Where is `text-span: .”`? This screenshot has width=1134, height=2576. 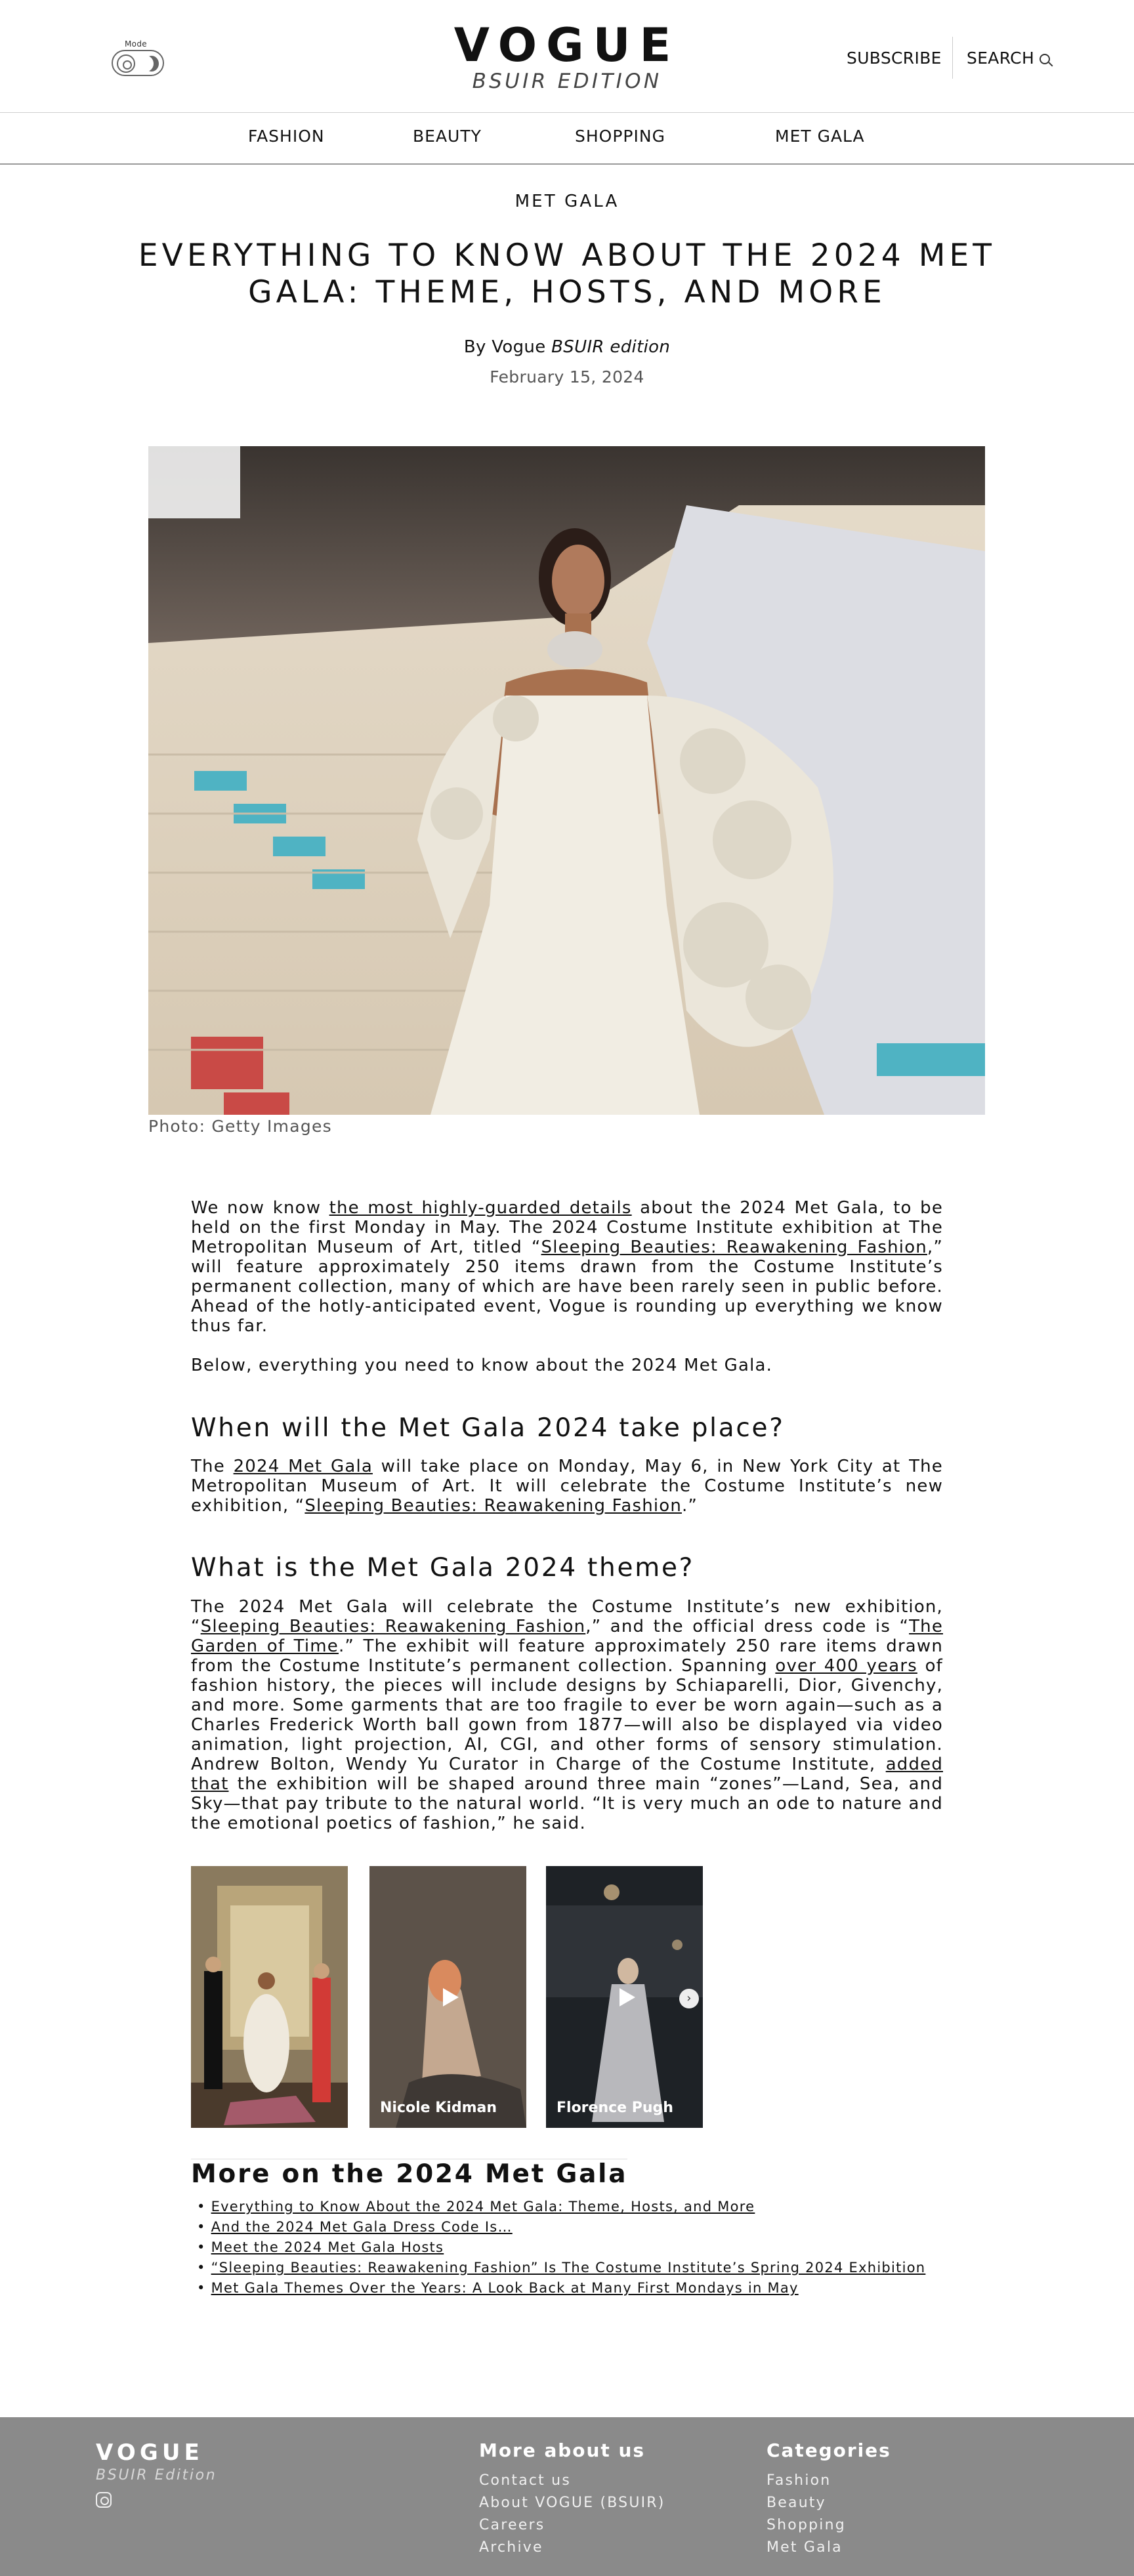
text-span: .” is located at coordinates (690, 1506).